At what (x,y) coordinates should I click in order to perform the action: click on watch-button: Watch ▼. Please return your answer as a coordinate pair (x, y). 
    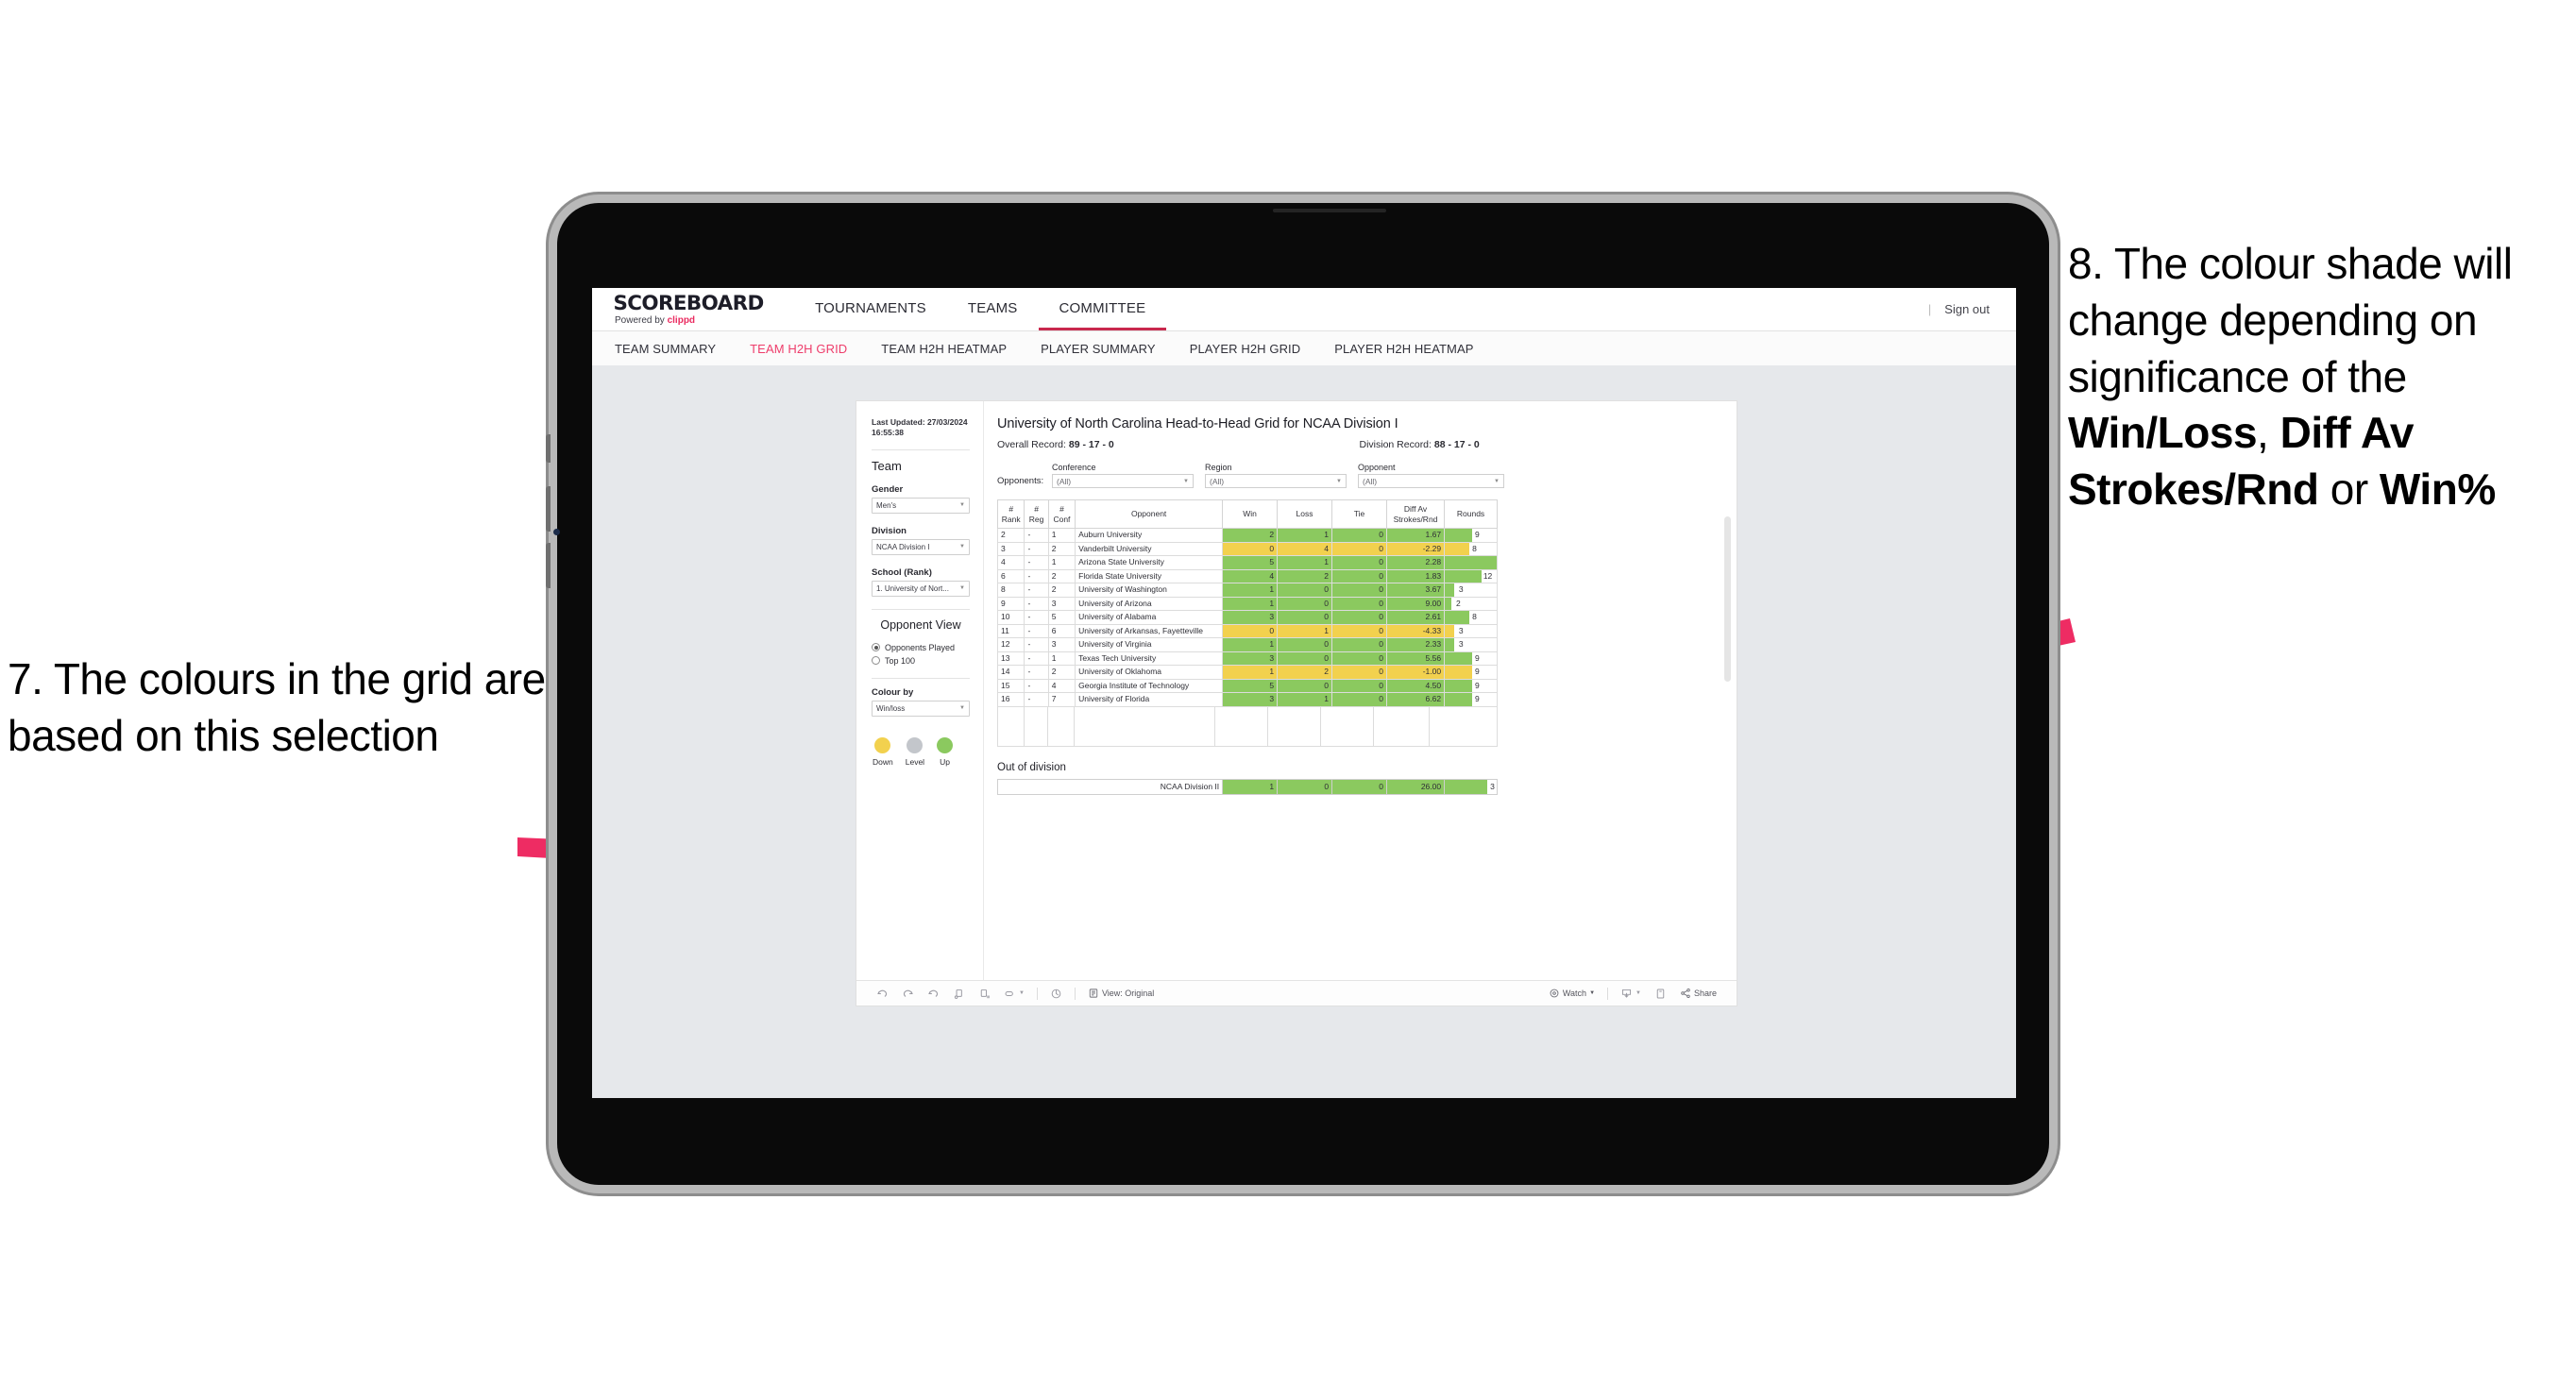
    Looking at the image, I should click on (1572, 994).